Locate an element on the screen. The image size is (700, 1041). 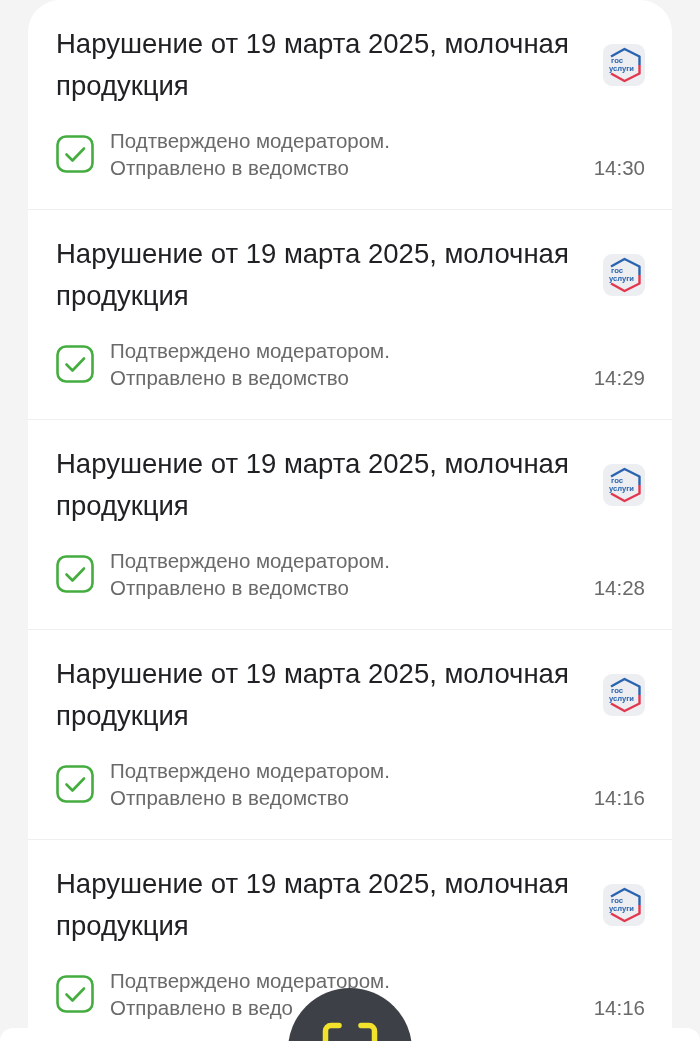
time-text: 14:30 is located at coordinates (619, 168).